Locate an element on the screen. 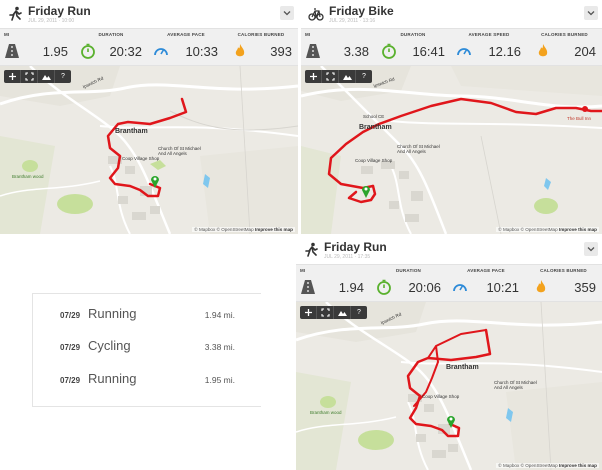 Image resolution: width=602 pixels, height=470 pixels. card-header: Friday Run JUL 29, 2011 · 10:00 is located at coordinates (149, 14).